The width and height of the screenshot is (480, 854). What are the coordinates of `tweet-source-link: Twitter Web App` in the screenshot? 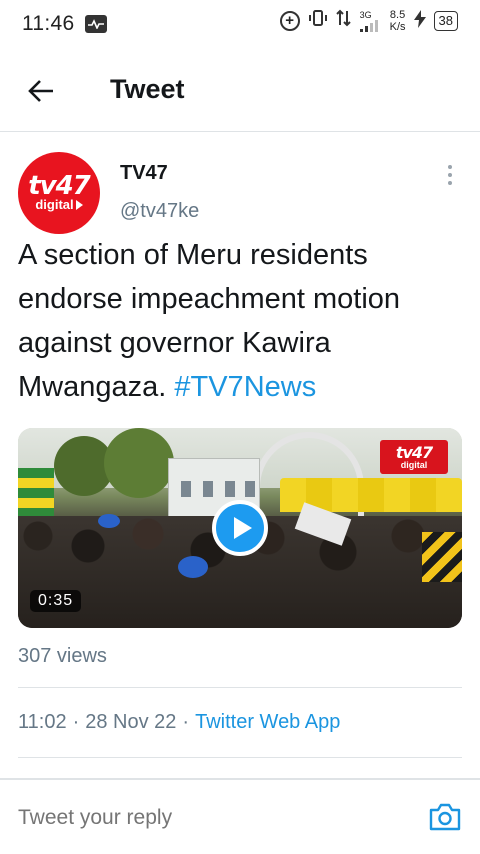 It's located at (267, 722).